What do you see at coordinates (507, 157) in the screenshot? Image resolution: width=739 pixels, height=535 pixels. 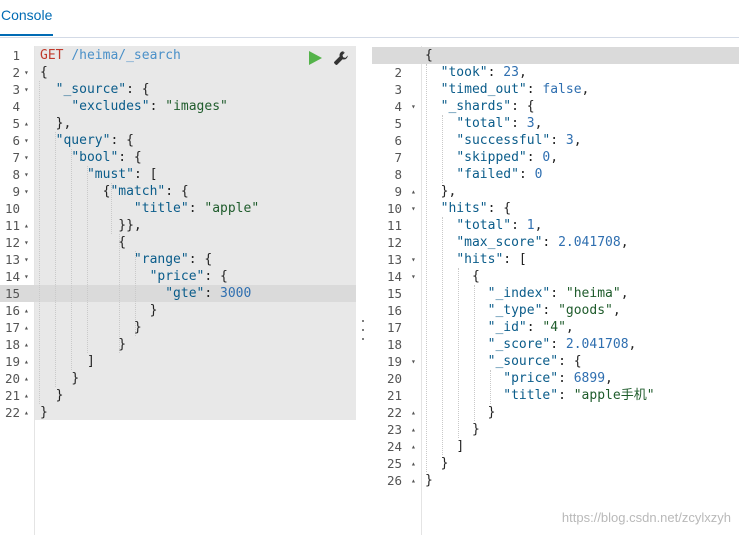 I see `code-line: "skipped": 0,` at bounding box center [507, 157].